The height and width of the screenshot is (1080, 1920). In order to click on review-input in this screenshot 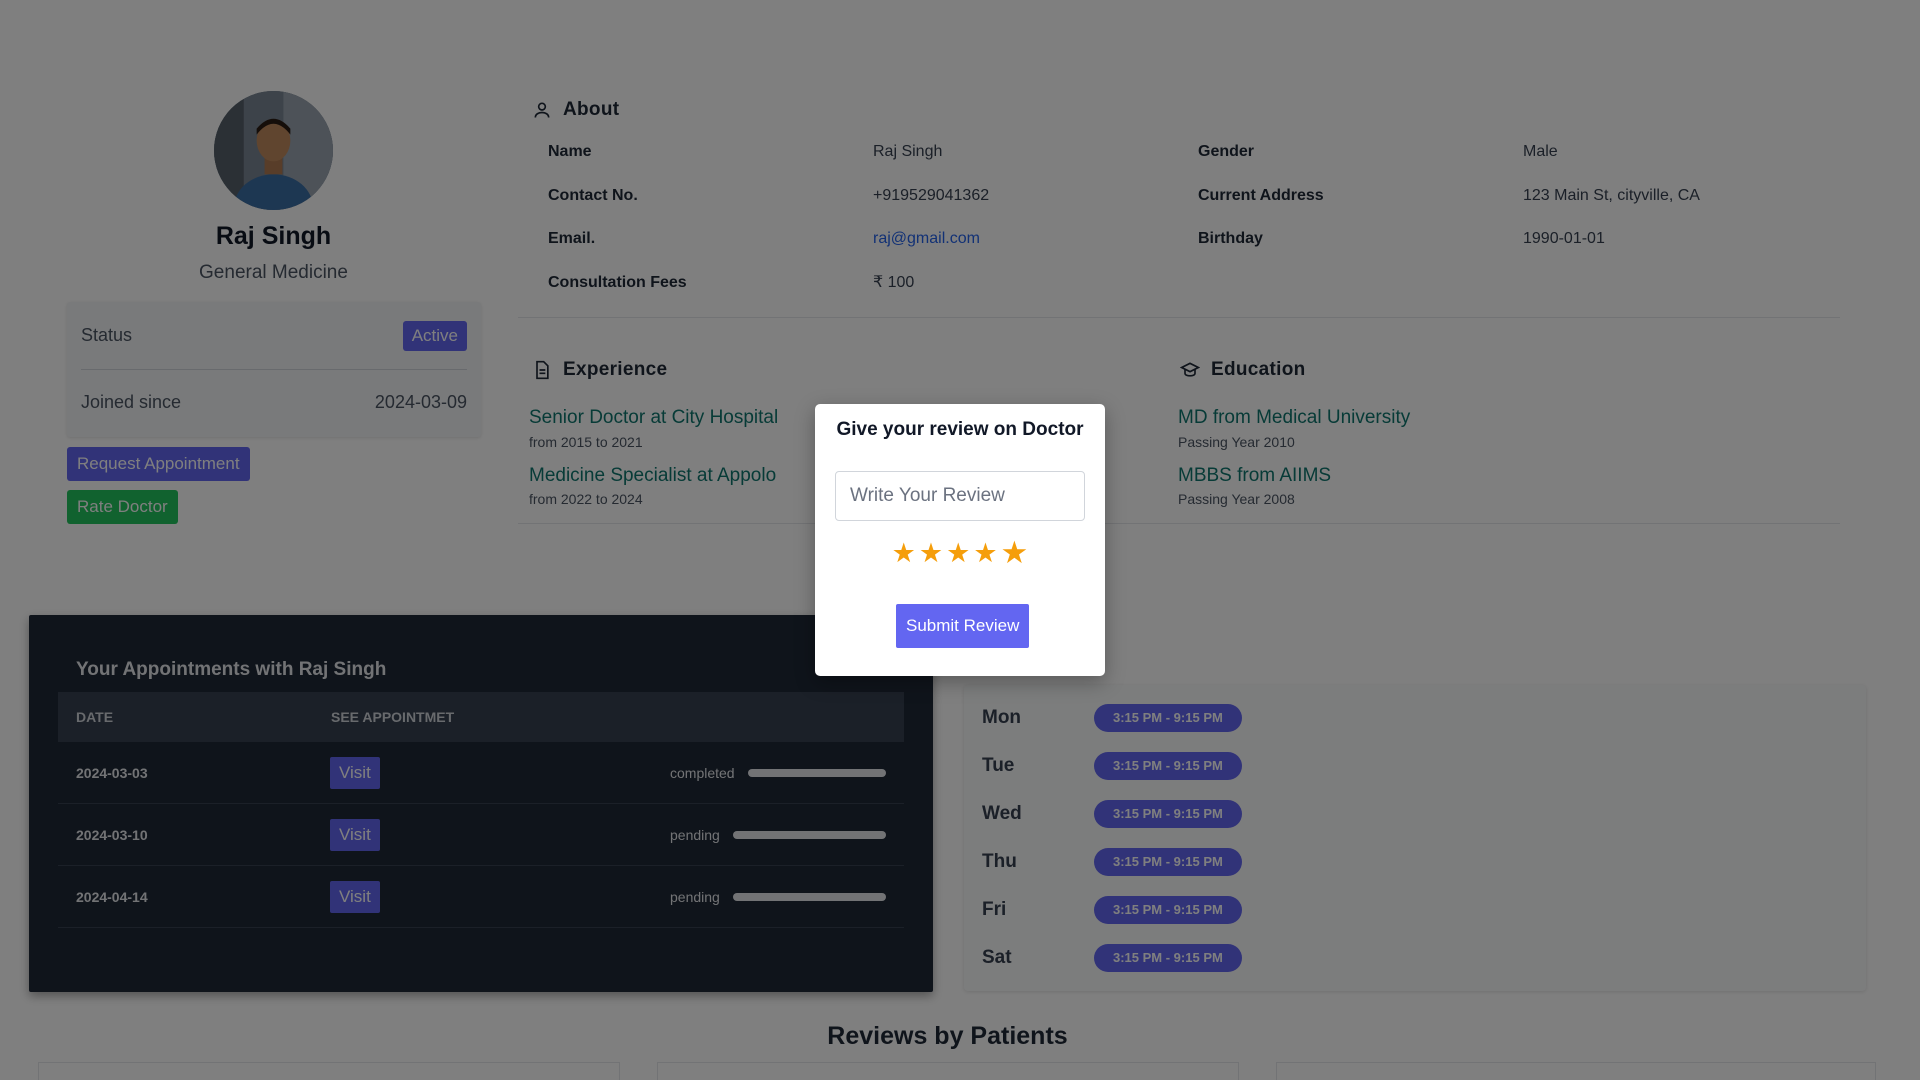, I will do `click(960, 496)`.